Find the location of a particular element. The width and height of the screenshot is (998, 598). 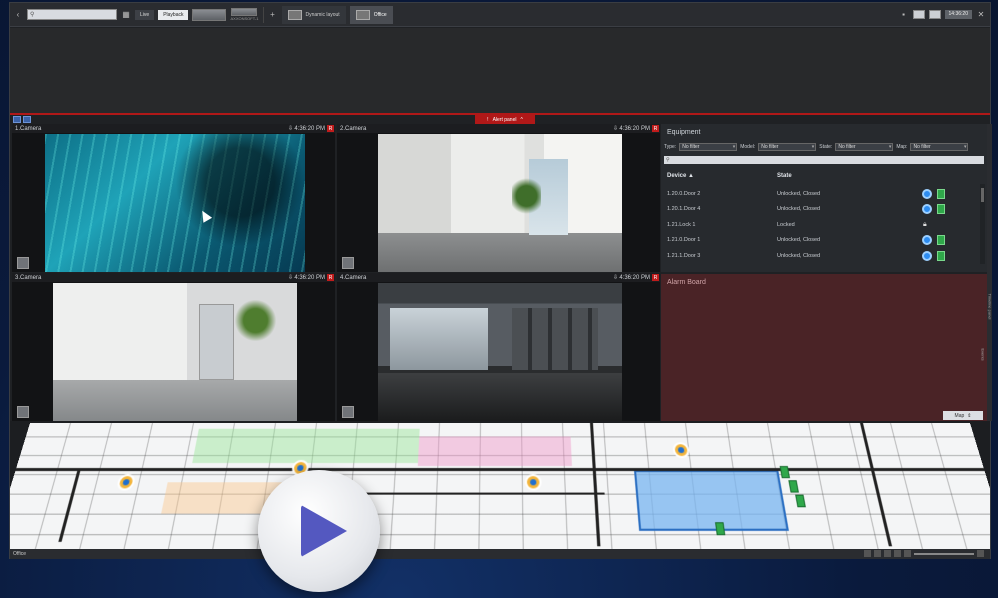

record-badge: R is located at coordinates (655, 277).